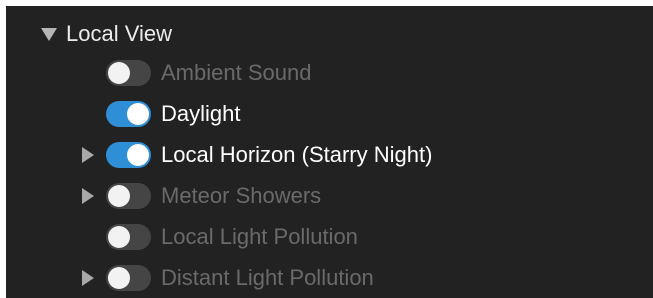 This screenshot has height=298, width=653. Describe the element at coordinates (119, 33) in the screenshot. I see `section-title: Local View` at that location.